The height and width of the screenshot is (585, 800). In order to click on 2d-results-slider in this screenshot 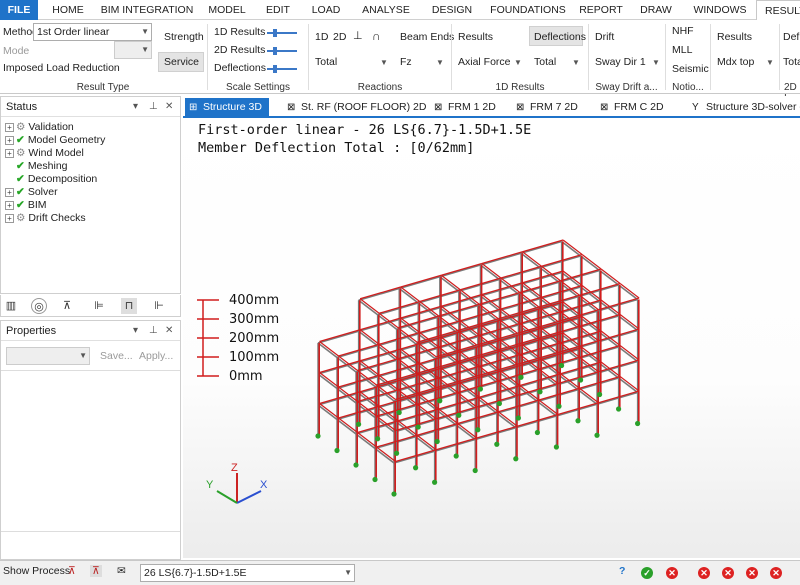, I will do `click(282, 51)`.